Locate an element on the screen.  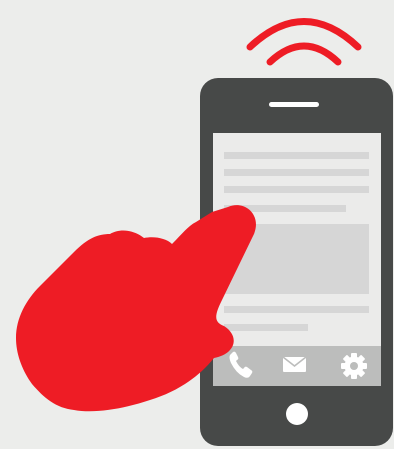
home-button is located at coordinates (297, 414).